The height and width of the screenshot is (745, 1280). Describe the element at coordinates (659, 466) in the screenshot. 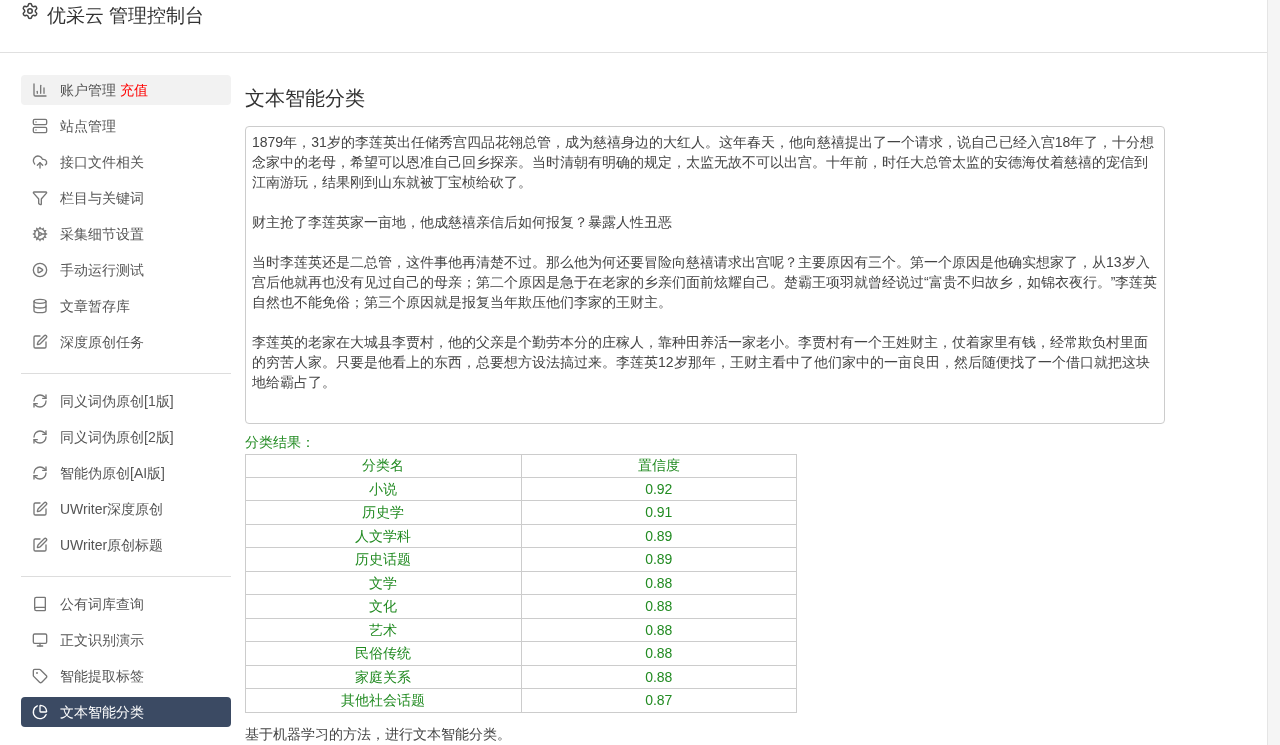

I see `column-header: 置信度` at that location.